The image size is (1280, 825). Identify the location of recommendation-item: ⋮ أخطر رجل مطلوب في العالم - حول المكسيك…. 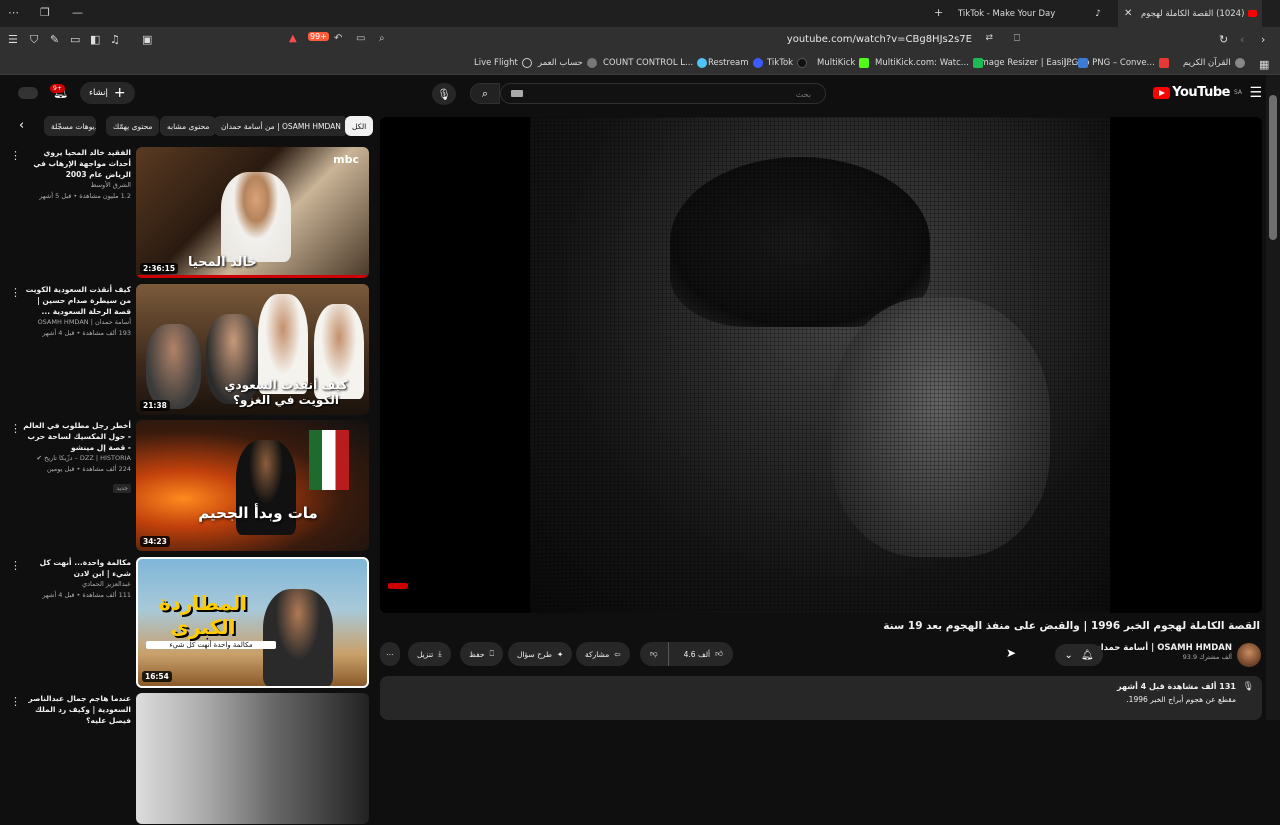
(187, 486).